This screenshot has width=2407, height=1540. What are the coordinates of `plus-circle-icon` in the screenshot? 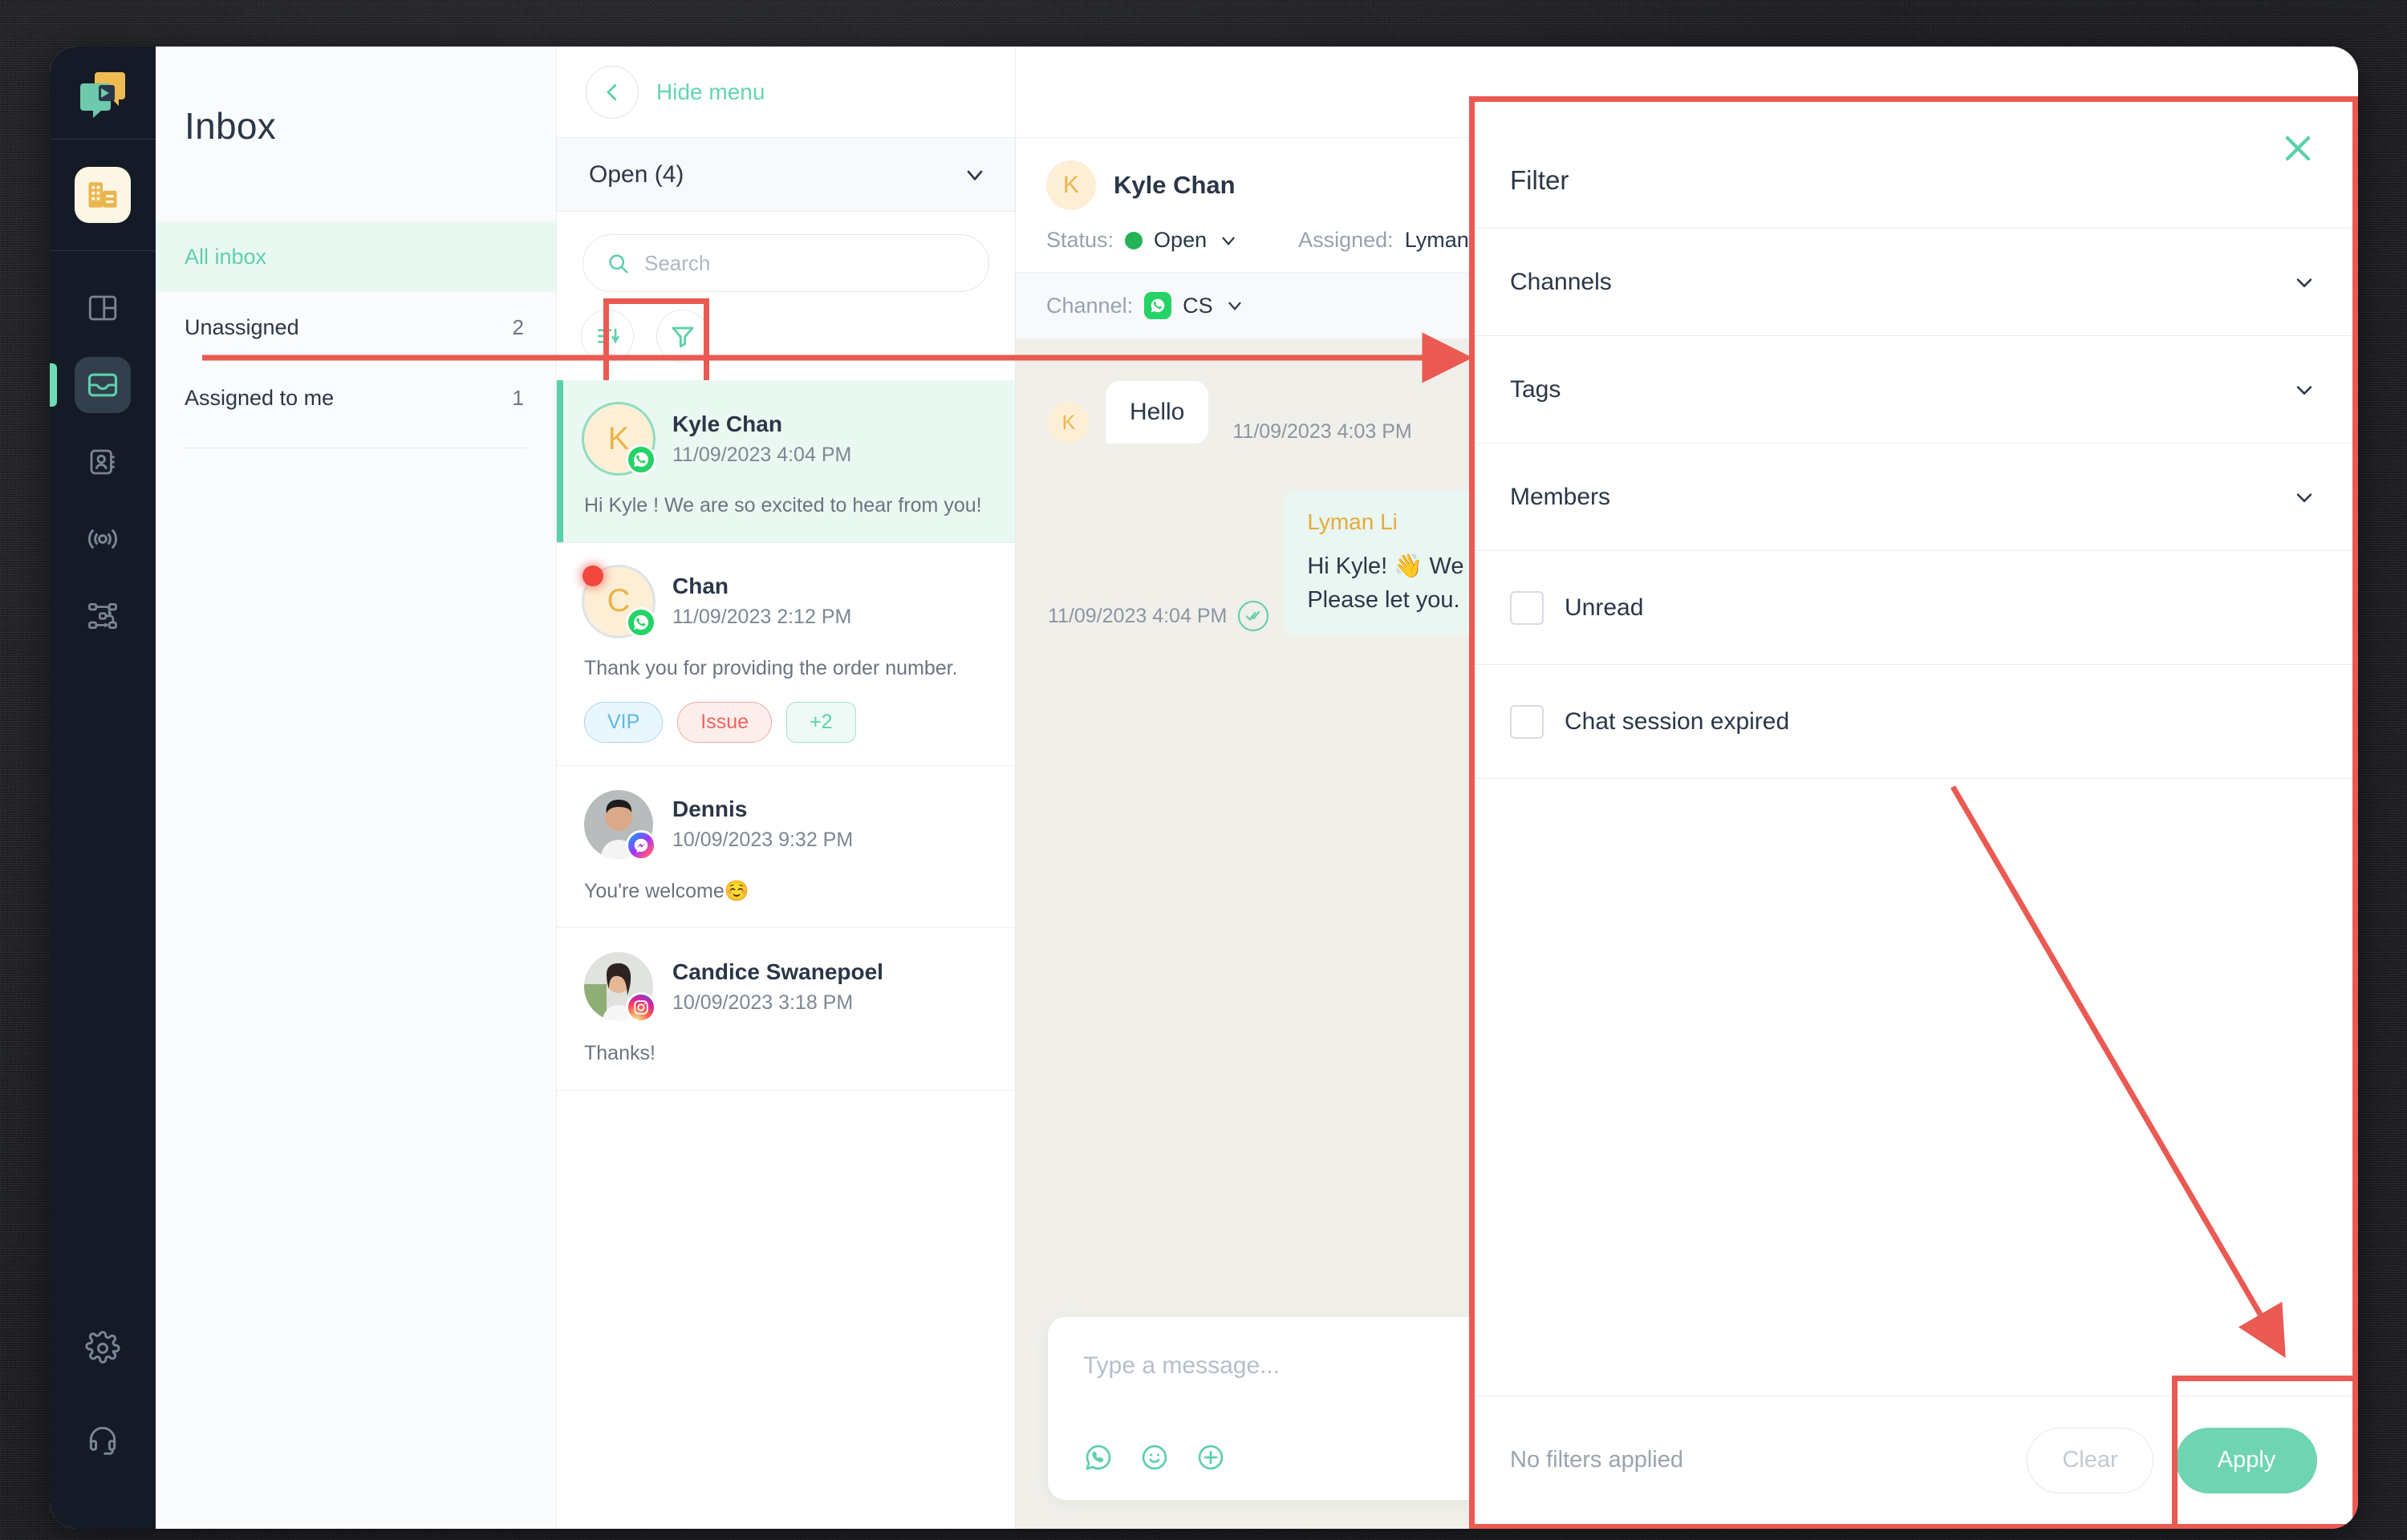 It's located at (1210, 1457).